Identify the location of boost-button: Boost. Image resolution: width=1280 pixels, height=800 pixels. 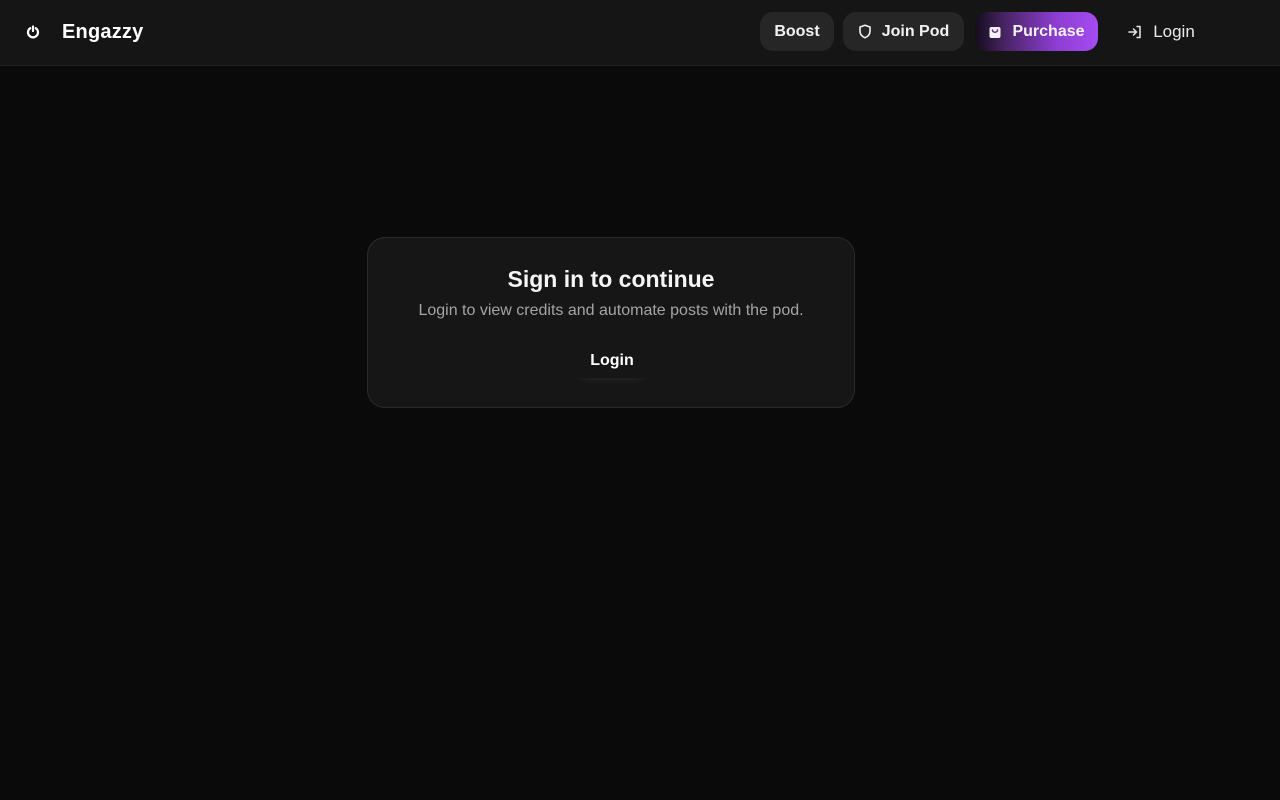
(797, 31).